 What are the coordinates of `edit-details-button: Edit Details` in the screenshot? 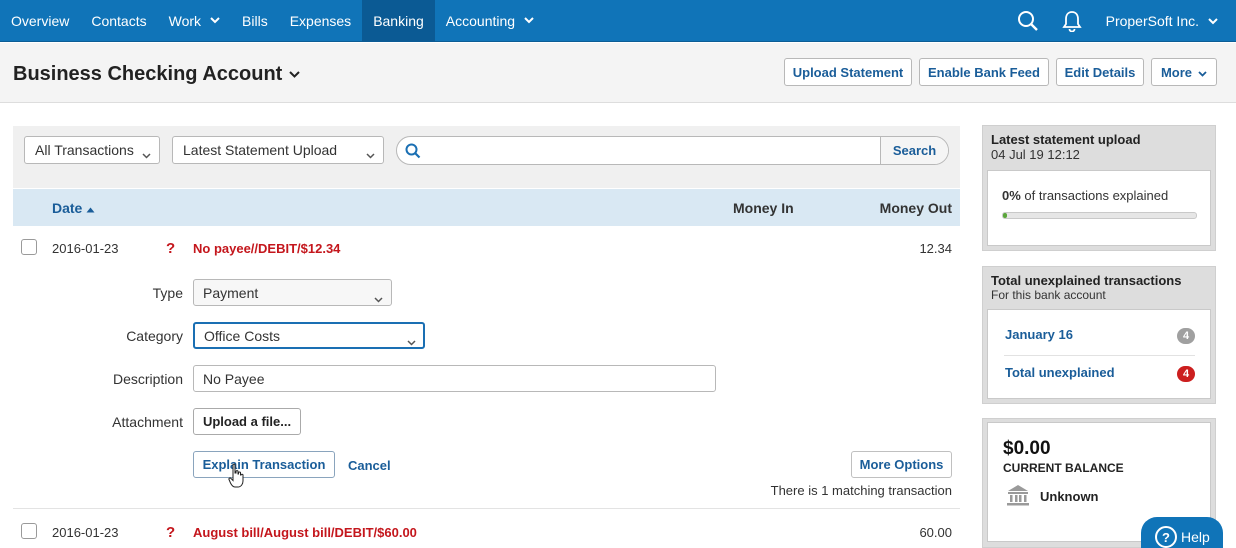 It's located at (1100, 72).